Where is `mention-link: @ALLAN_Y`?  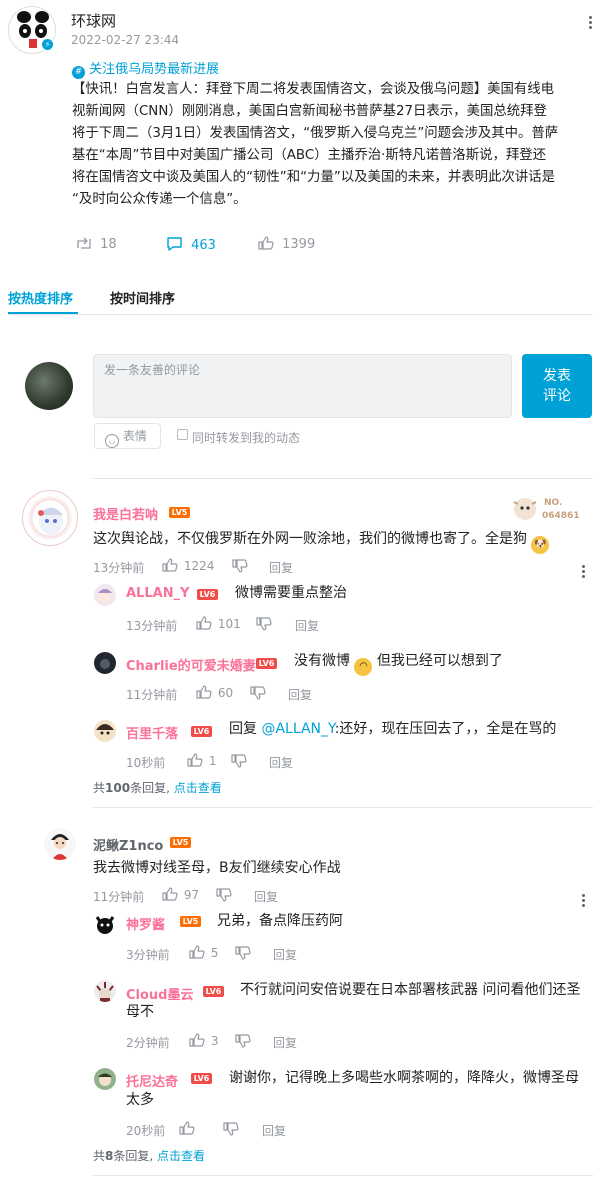 mention-link: @ALLAN_Y is located at coordinates (297, 729).